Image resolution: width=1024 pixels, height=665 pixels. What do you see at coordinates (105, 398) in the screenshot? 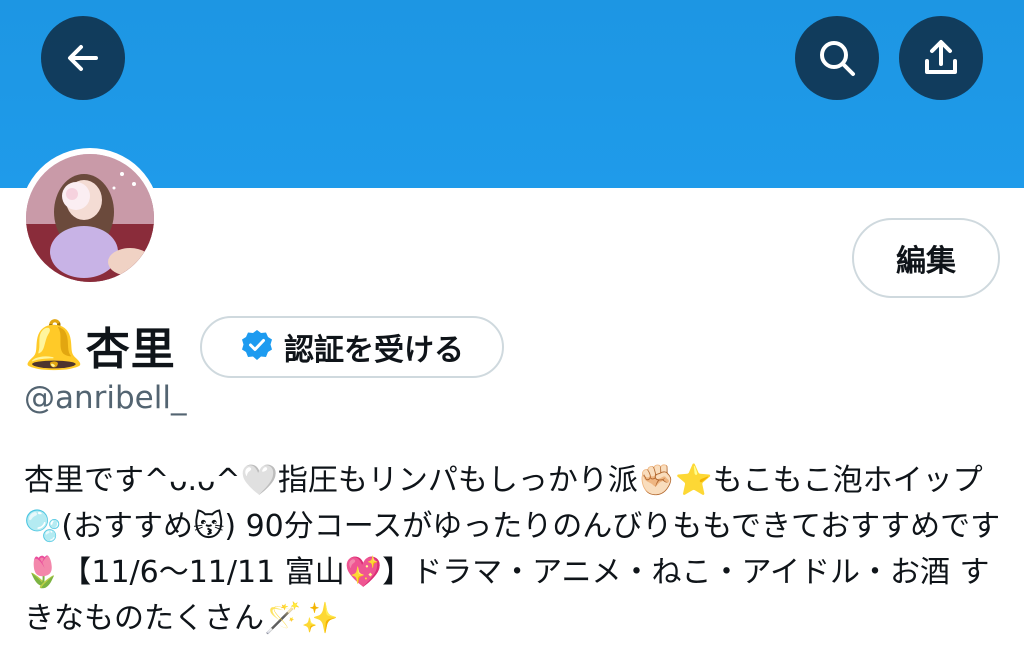
I see `profile-handle: @anribell_` at bounding box center [105, 398].